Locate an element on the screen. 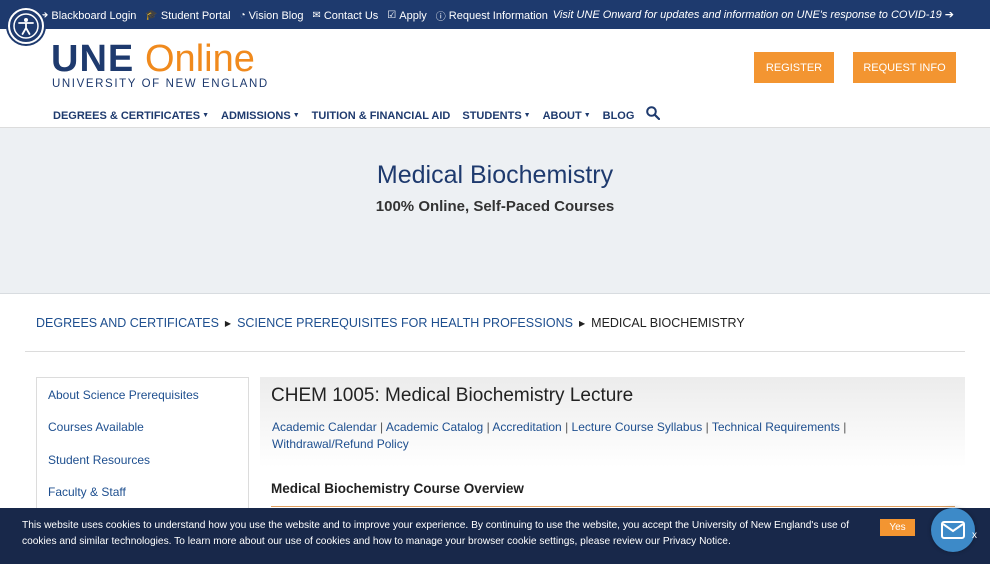 This screenshot has height=564, width=990. rss-icon: ◔ is located at coordinates (242, 15).